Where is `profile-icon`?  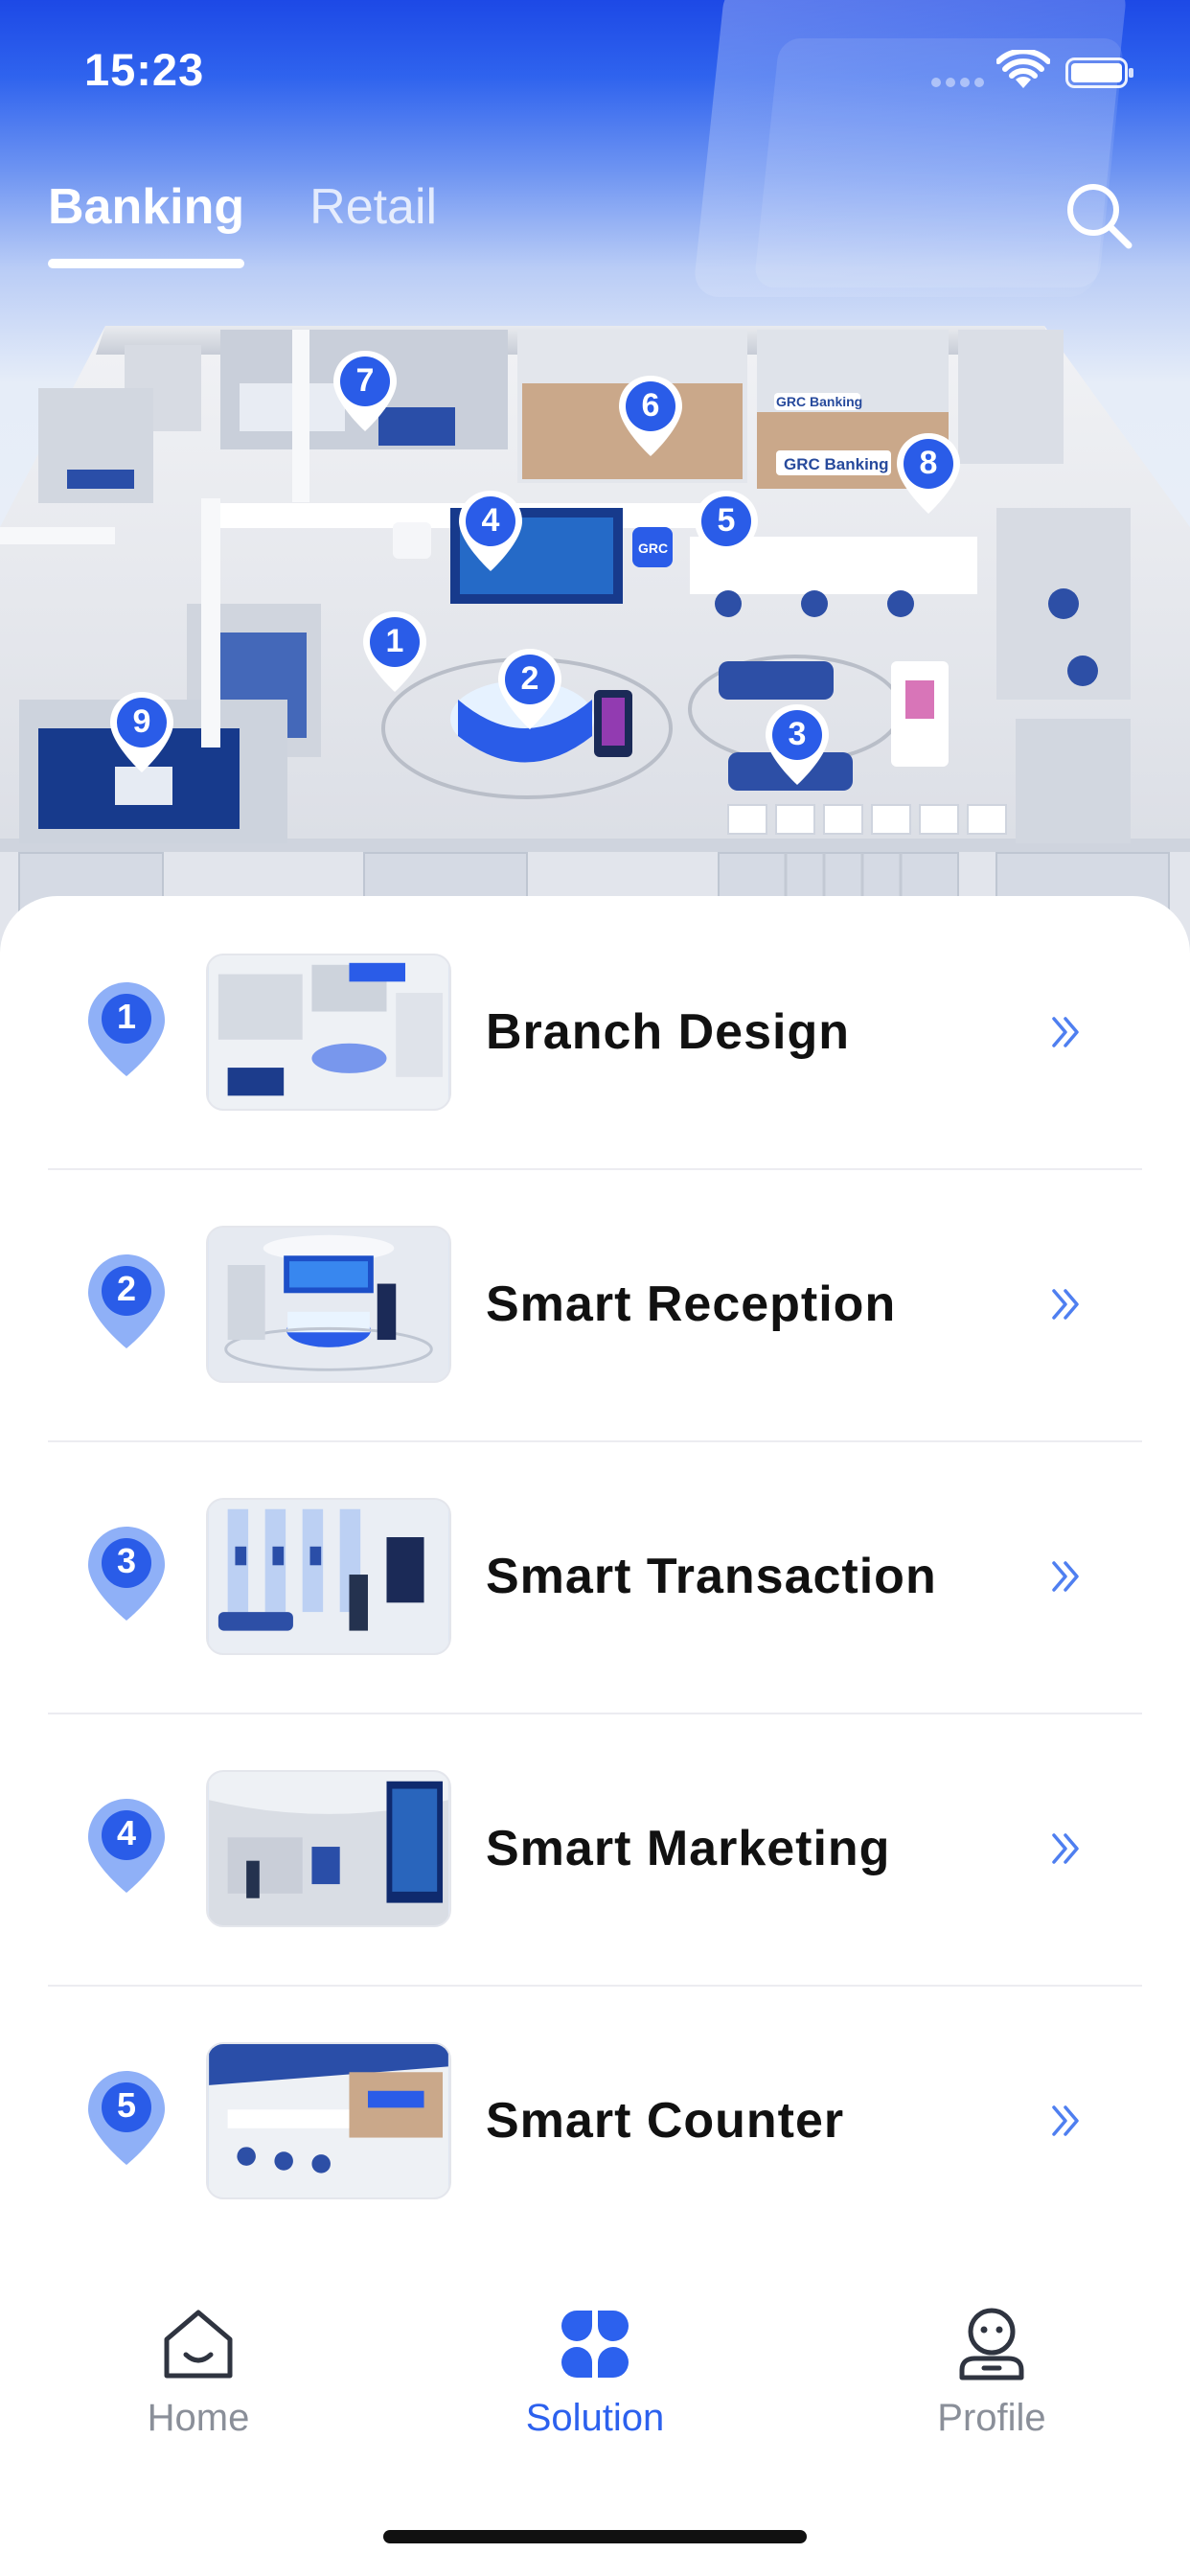 profile-icon is located at coordinates (991, 2344).